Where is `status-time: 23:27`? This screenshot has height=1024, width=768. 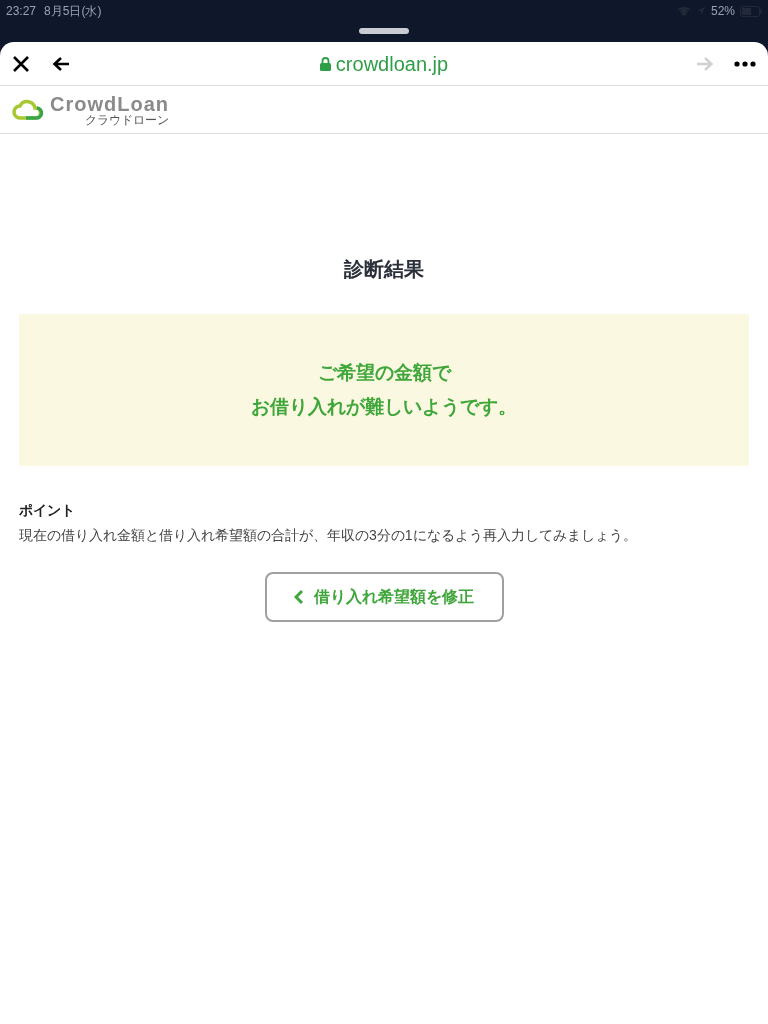
status-time: 23:27 is located at coordinates (21, 11).